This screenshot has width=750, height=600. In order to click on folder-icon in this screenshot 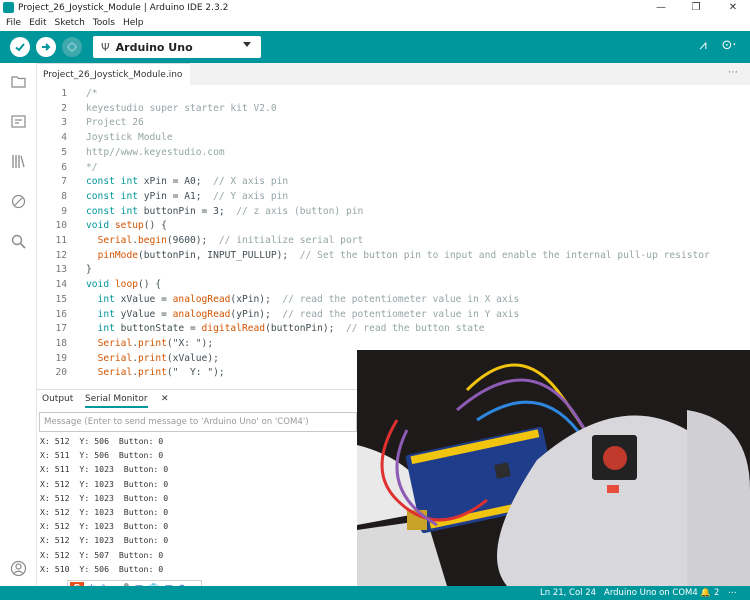, I will do `click(18, 81)`.